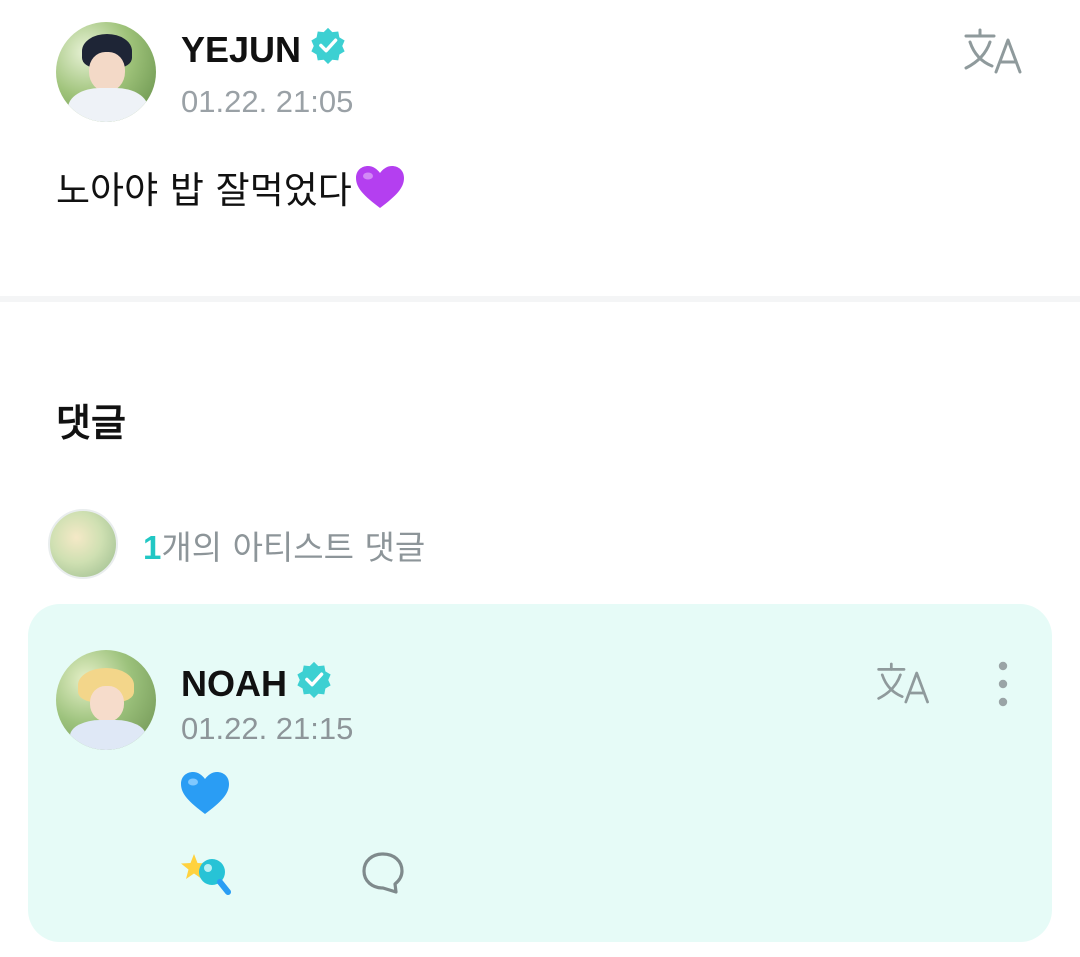 The image size is (1080, 957). Describe the element at coordinates (241, 50) in the screenshot. I see `post-author-name: YEJUN` at that location.